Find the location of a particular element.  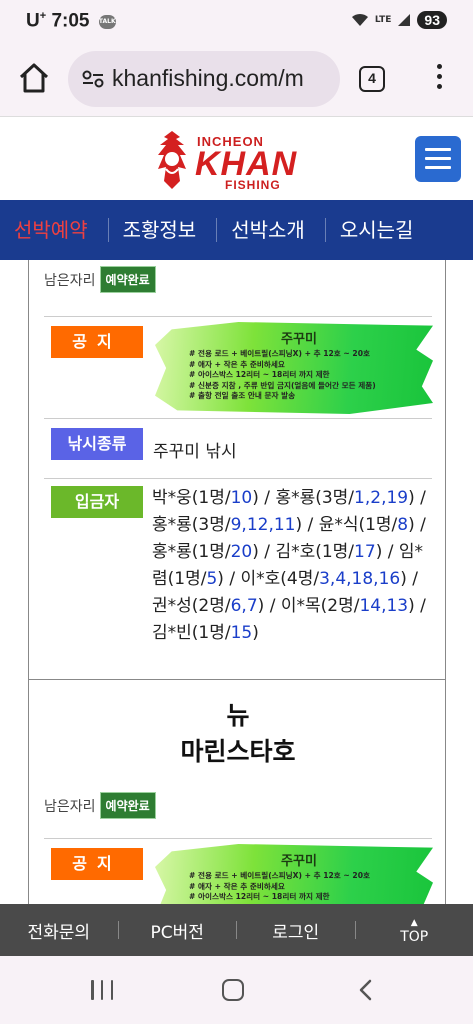

depositor-name: 윤*식(1명/ is located at coordinates (358, 525).